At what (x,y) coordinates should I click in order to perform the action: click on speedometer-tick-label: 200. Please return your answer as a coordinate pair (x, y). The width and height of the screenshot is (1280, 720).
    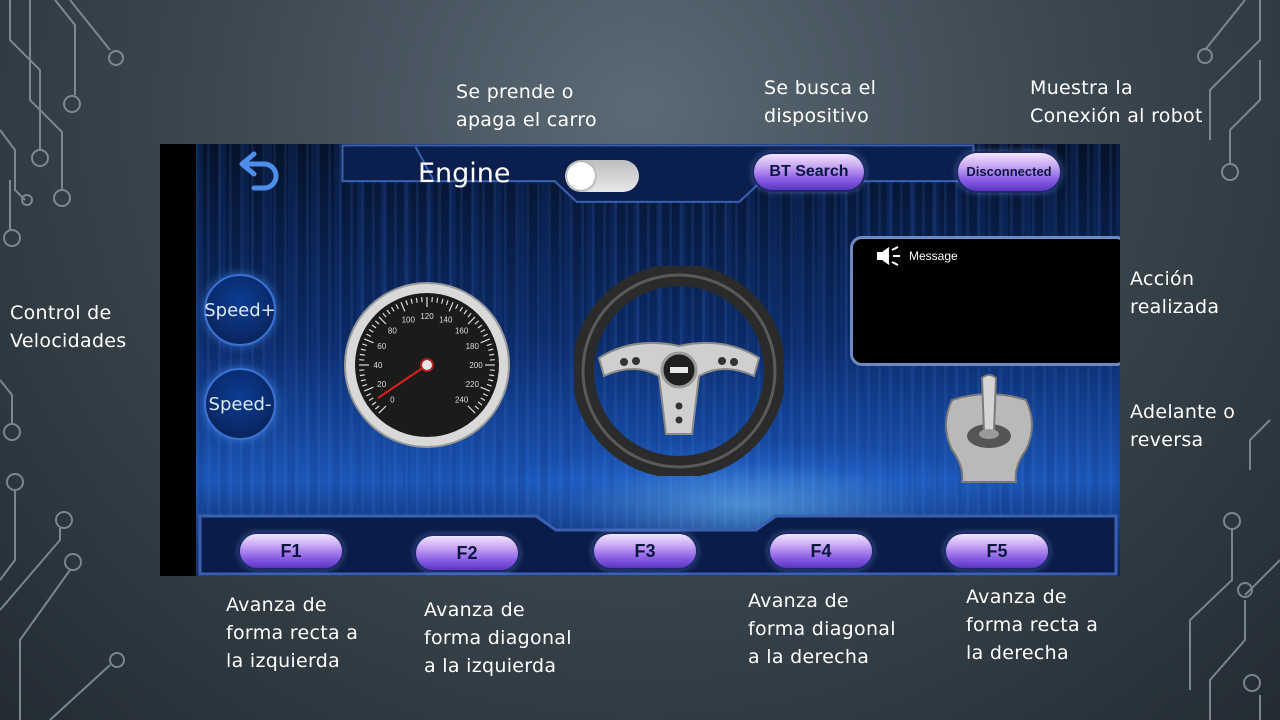
    Looking at the image, I should click on (476, 365).